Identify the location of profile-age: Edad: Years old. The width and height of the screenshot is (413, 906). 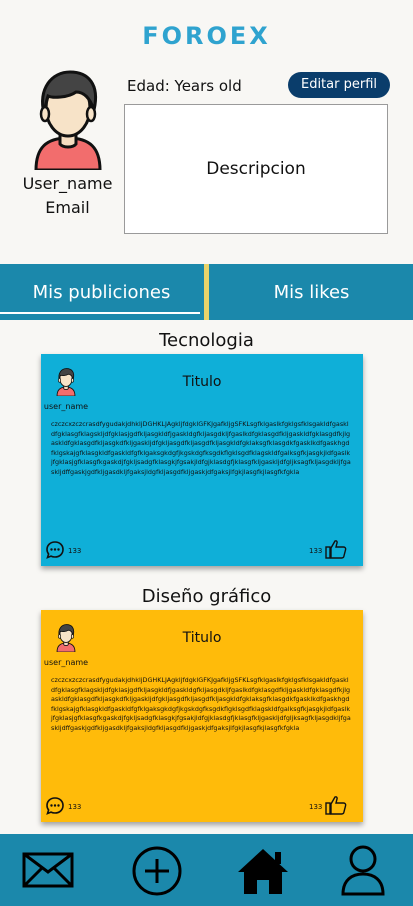
(184, 86).